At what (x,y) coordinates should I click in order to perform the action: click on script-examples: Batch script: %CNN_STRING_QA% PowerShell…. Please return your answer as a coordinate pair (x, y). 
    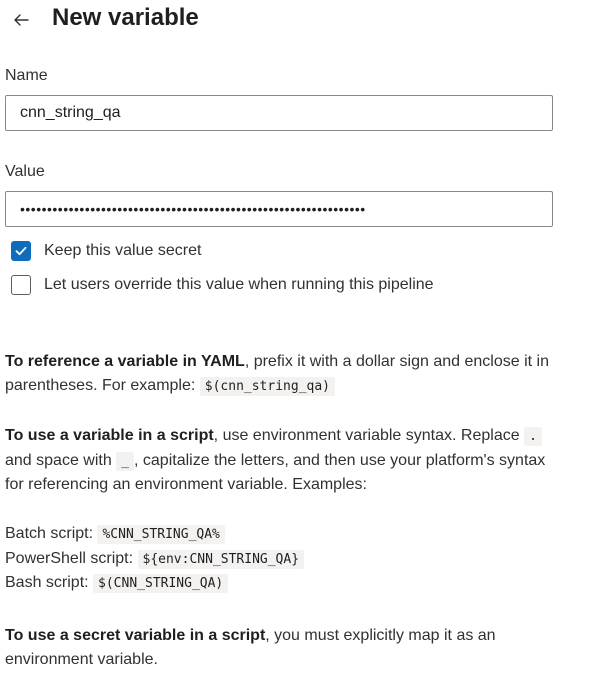
    Looking at the image, I should click on (285, 559).